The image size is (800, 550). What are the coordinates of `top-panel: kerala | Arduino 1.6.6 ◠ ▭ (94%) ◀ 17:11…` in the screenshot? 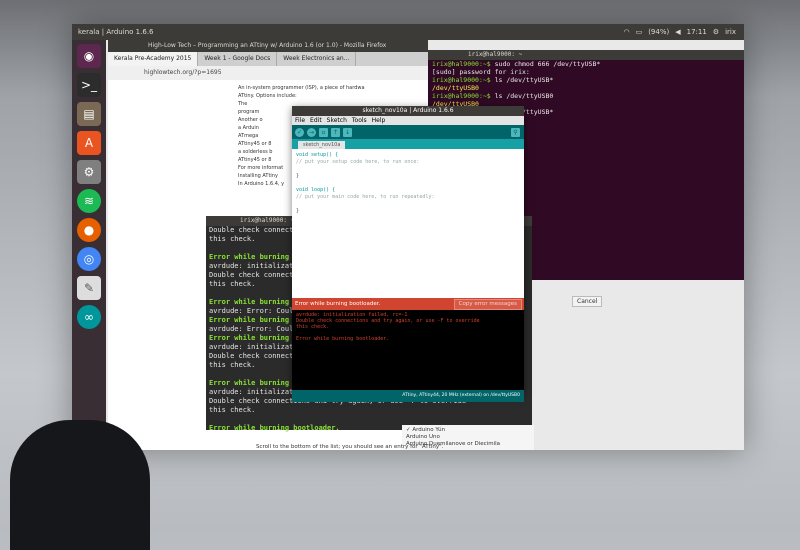 It's located at (408, 32).